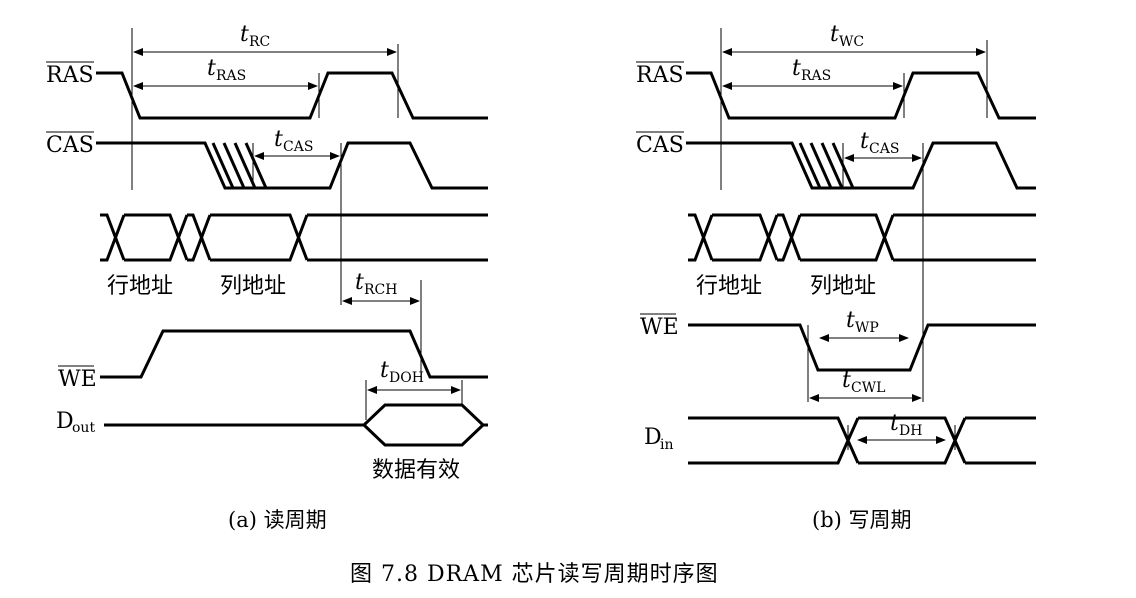 This screenshot has height=598, width=1136. I want to click on cas-label-b: CAS, so click(660, 144).